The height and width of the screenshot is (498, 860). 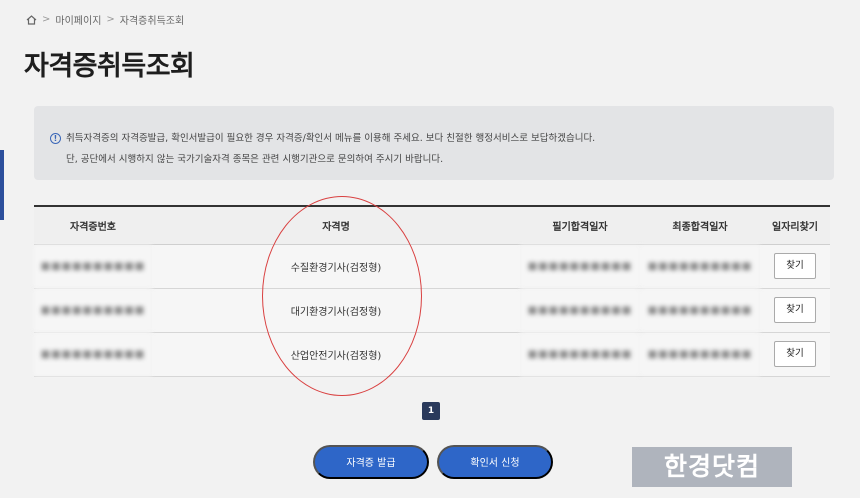 What do you see at coordinates (431, 411) in the screenshot?
I see `page-number-current: 1` at bounding box center [431, 411].